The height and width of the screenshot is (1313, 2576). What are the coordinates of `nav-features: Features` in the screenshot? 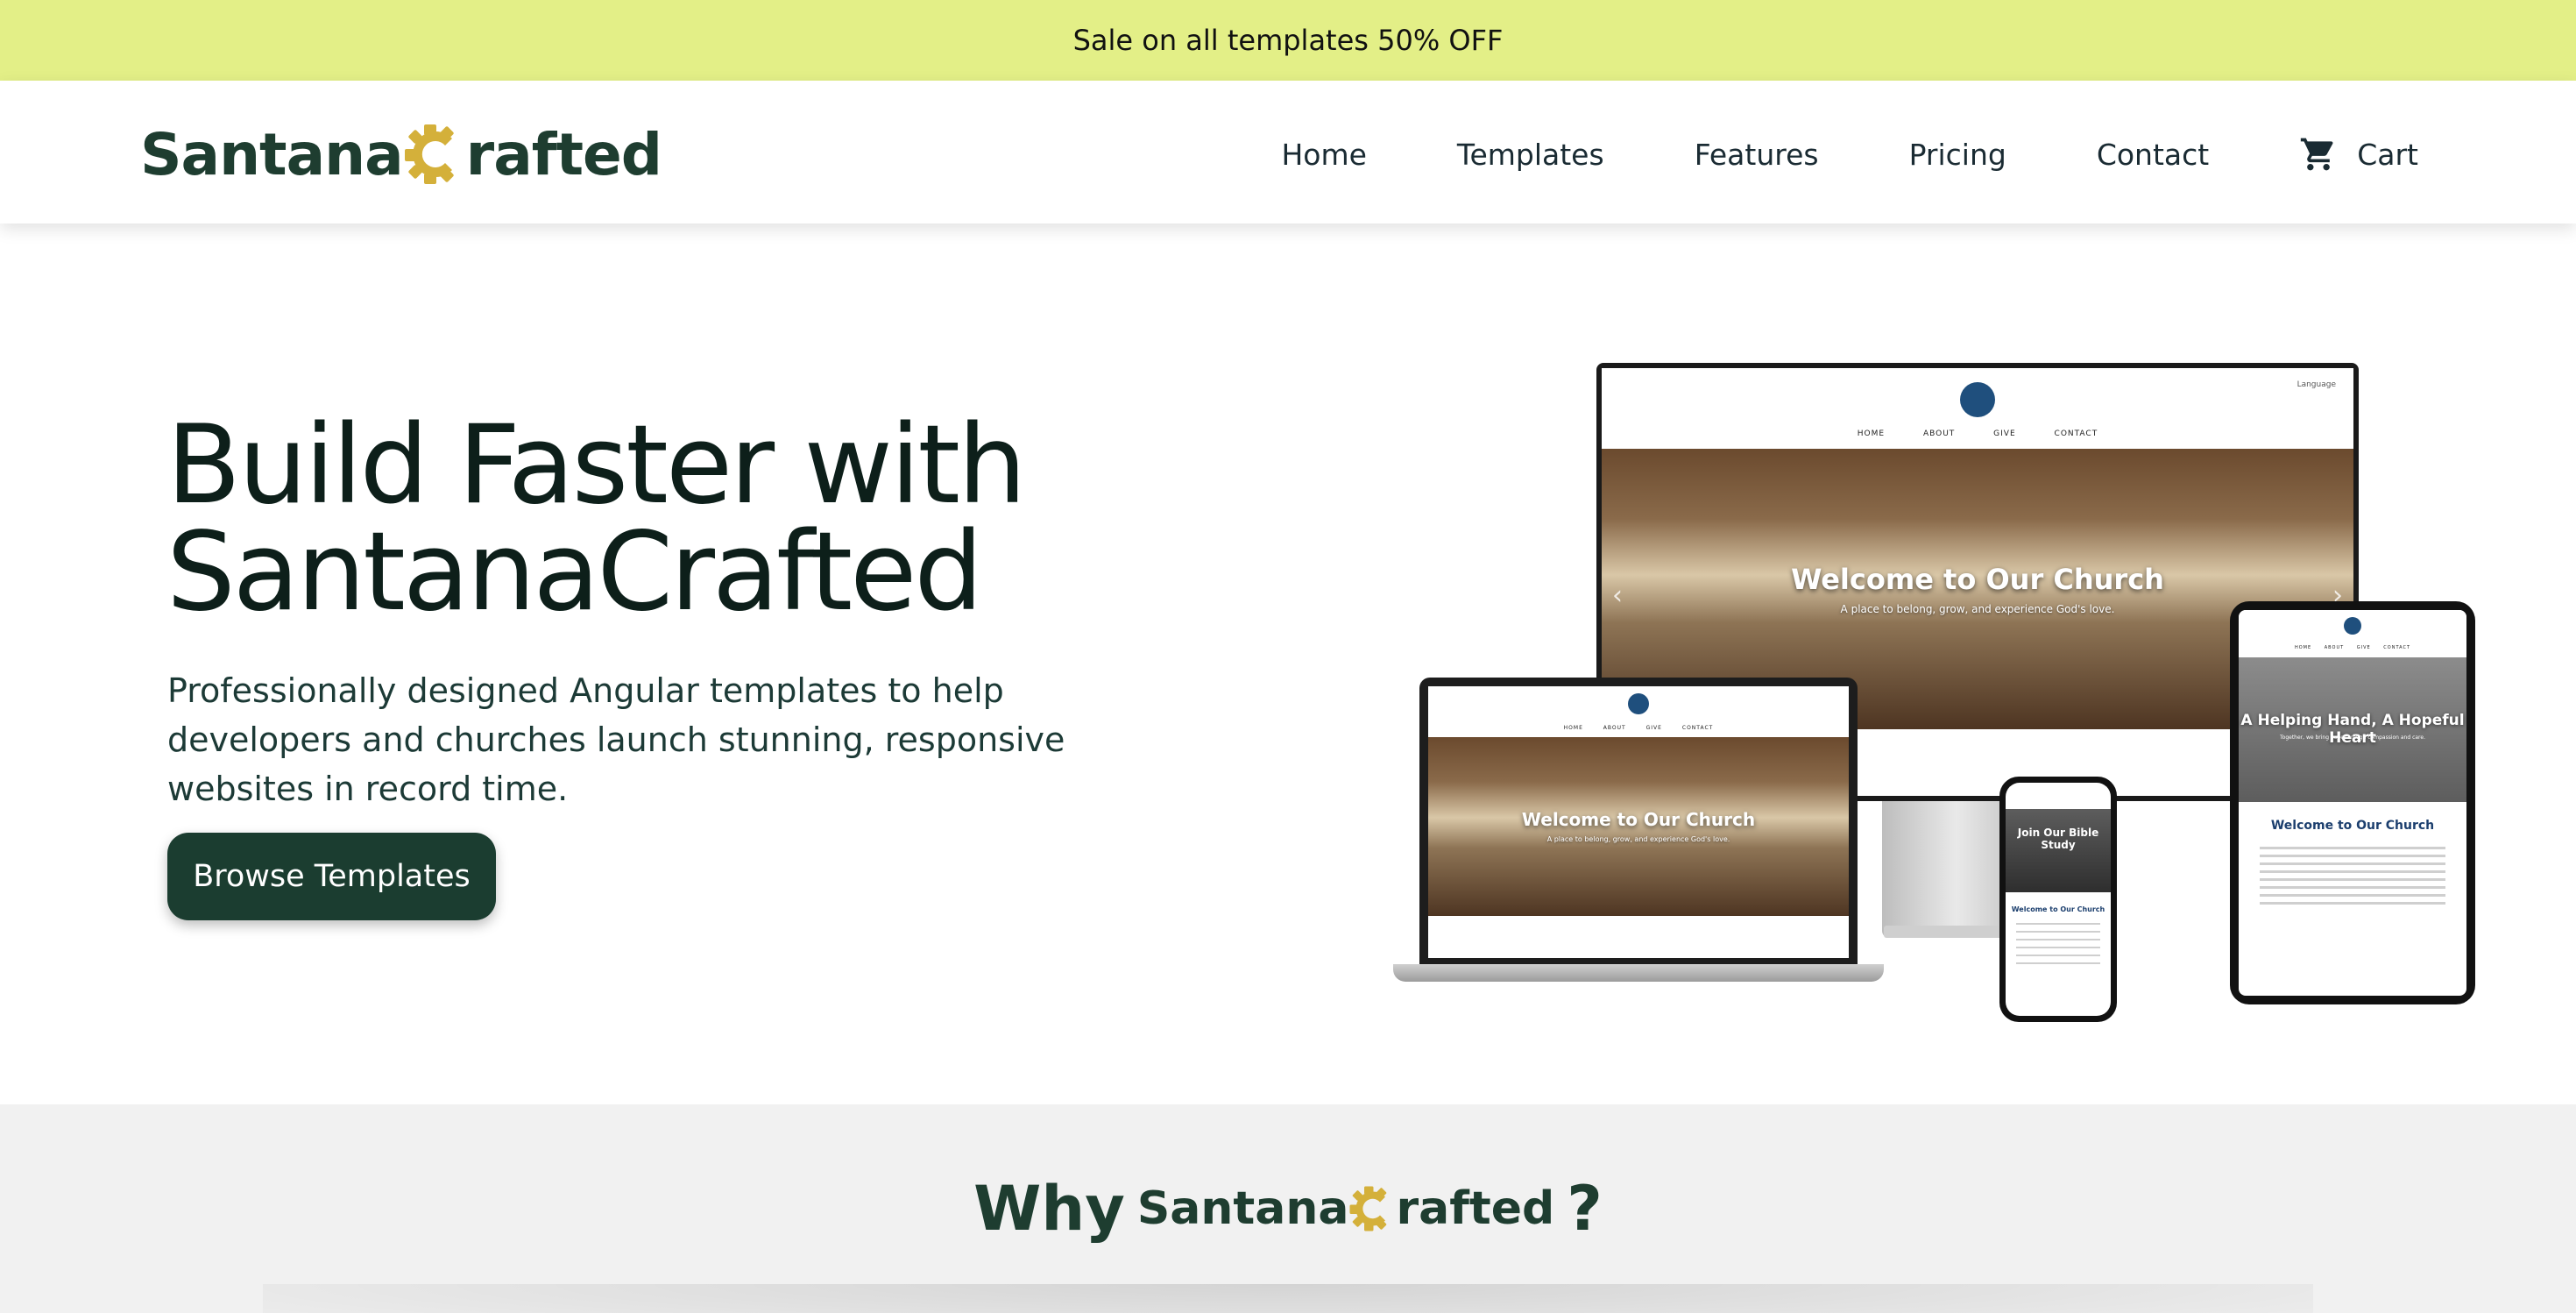 It's located at (1757, 155).